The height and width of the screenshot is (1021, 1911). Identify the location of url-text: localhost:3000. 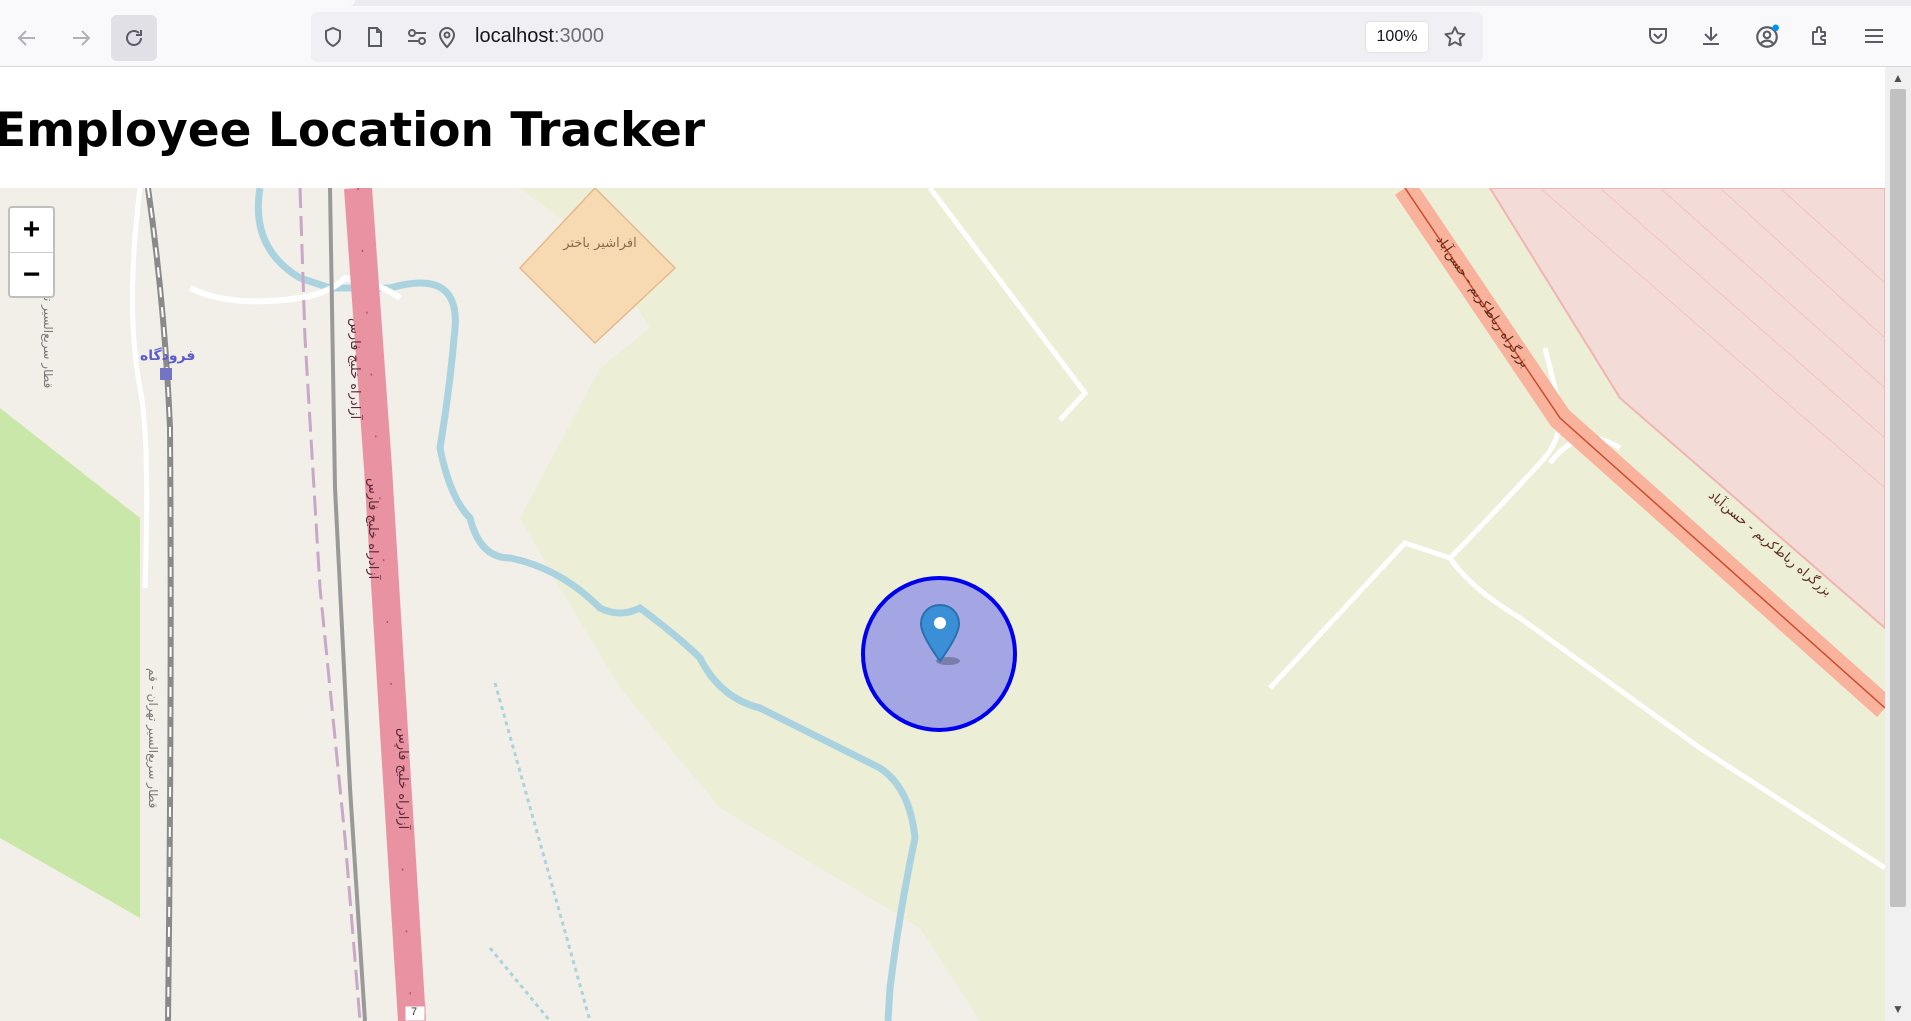
(539, 36).